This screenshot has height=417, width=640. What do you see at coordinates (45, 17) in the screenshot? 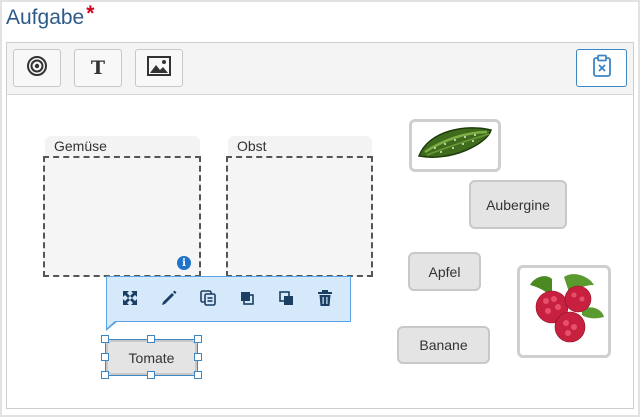
I see `page-title-text: Aufgabe` at bounding box center [45, 17].